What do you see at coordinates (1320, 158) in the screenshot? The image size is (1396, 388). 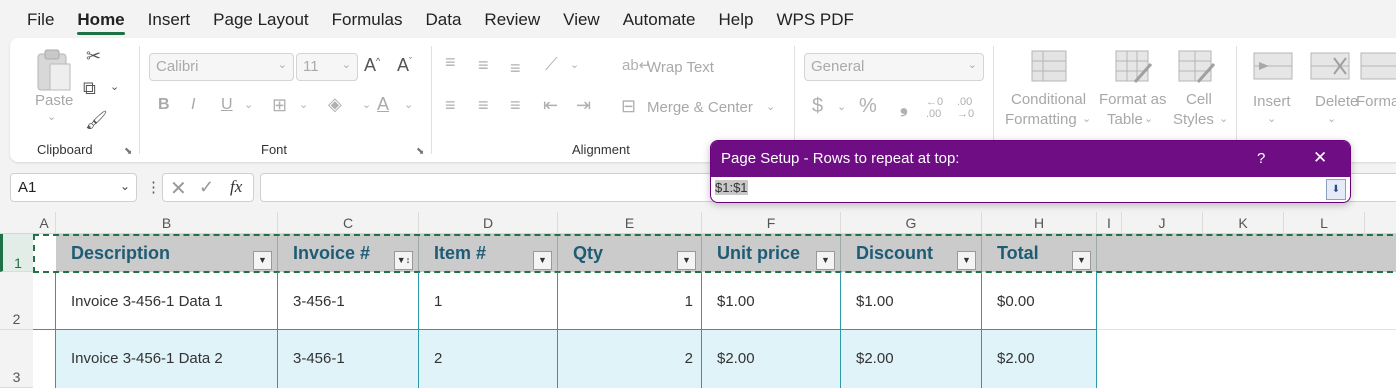 I see `close-icon: ✕` at bounding box center [1320, 158].